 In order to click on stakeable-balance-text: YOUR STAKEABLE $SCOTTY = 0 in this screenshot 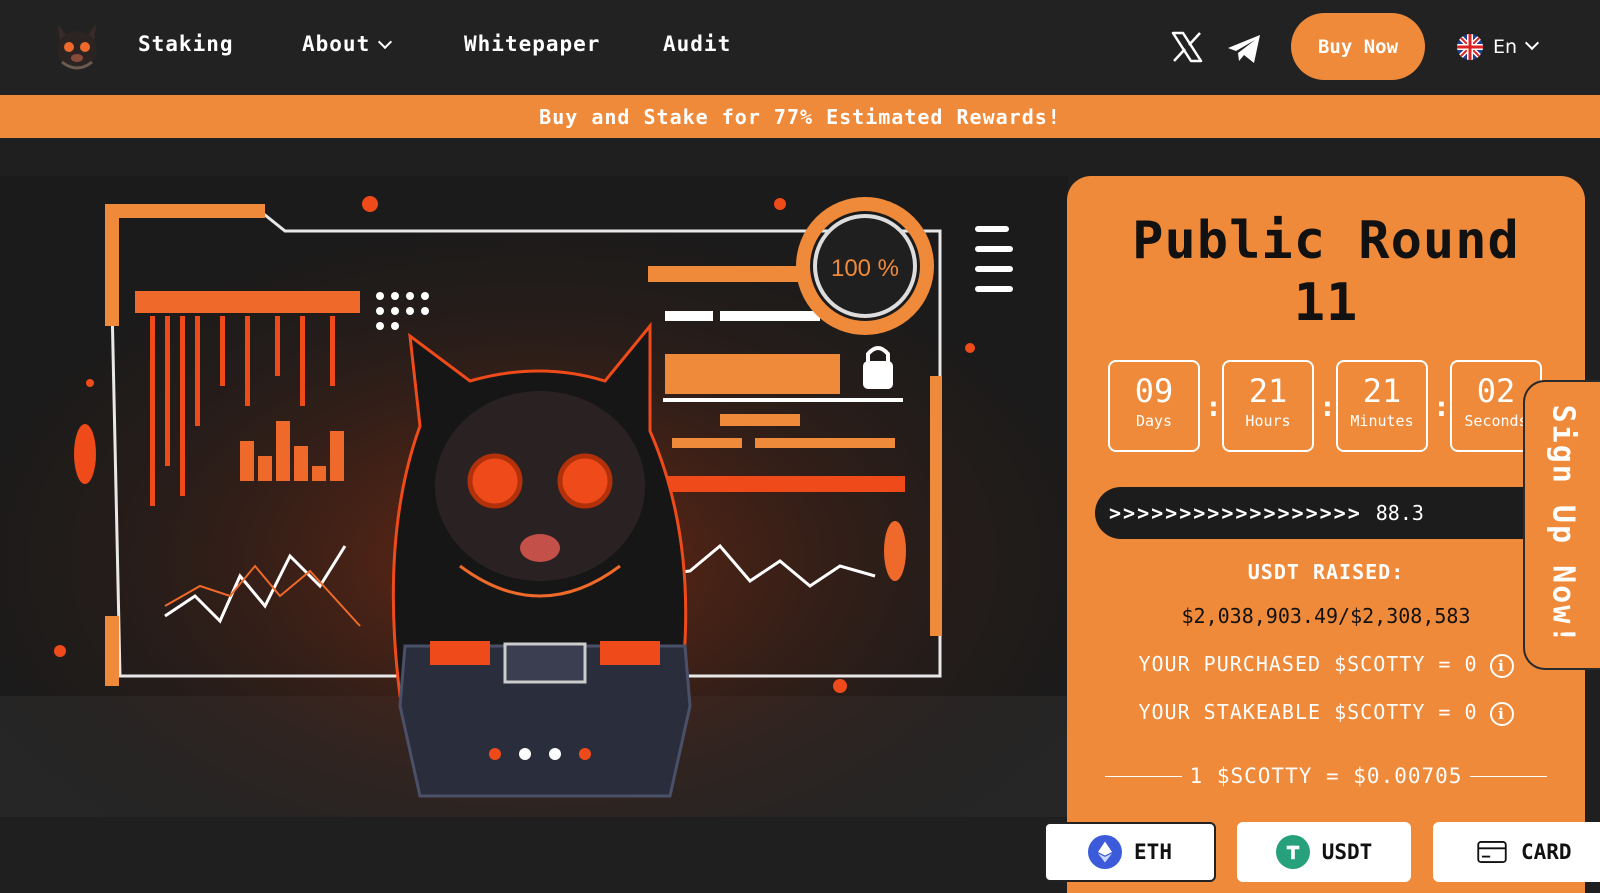, I will do `click(1308, 712)`.